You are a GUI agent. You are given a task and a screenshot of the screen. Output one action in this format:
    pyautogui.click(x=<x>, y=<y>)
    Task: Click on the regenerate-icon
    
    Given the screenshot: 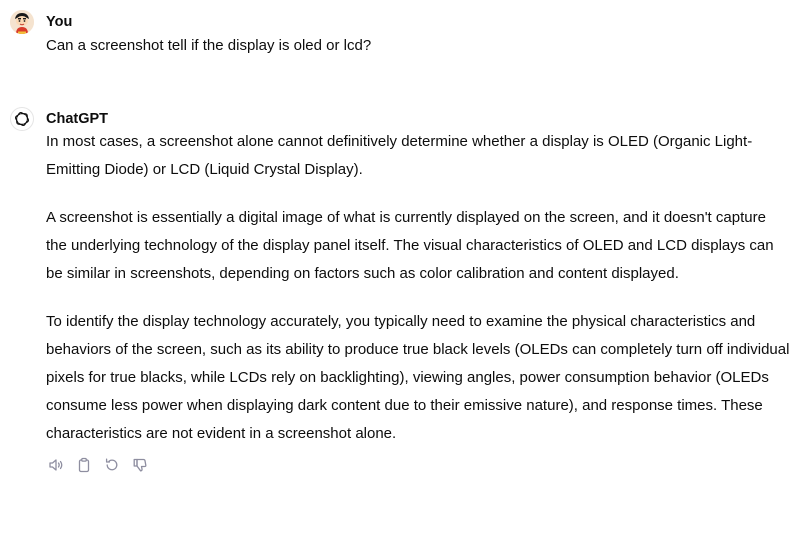 What is the action you would take?
    pyautogui.click(x=112, y=465)
    